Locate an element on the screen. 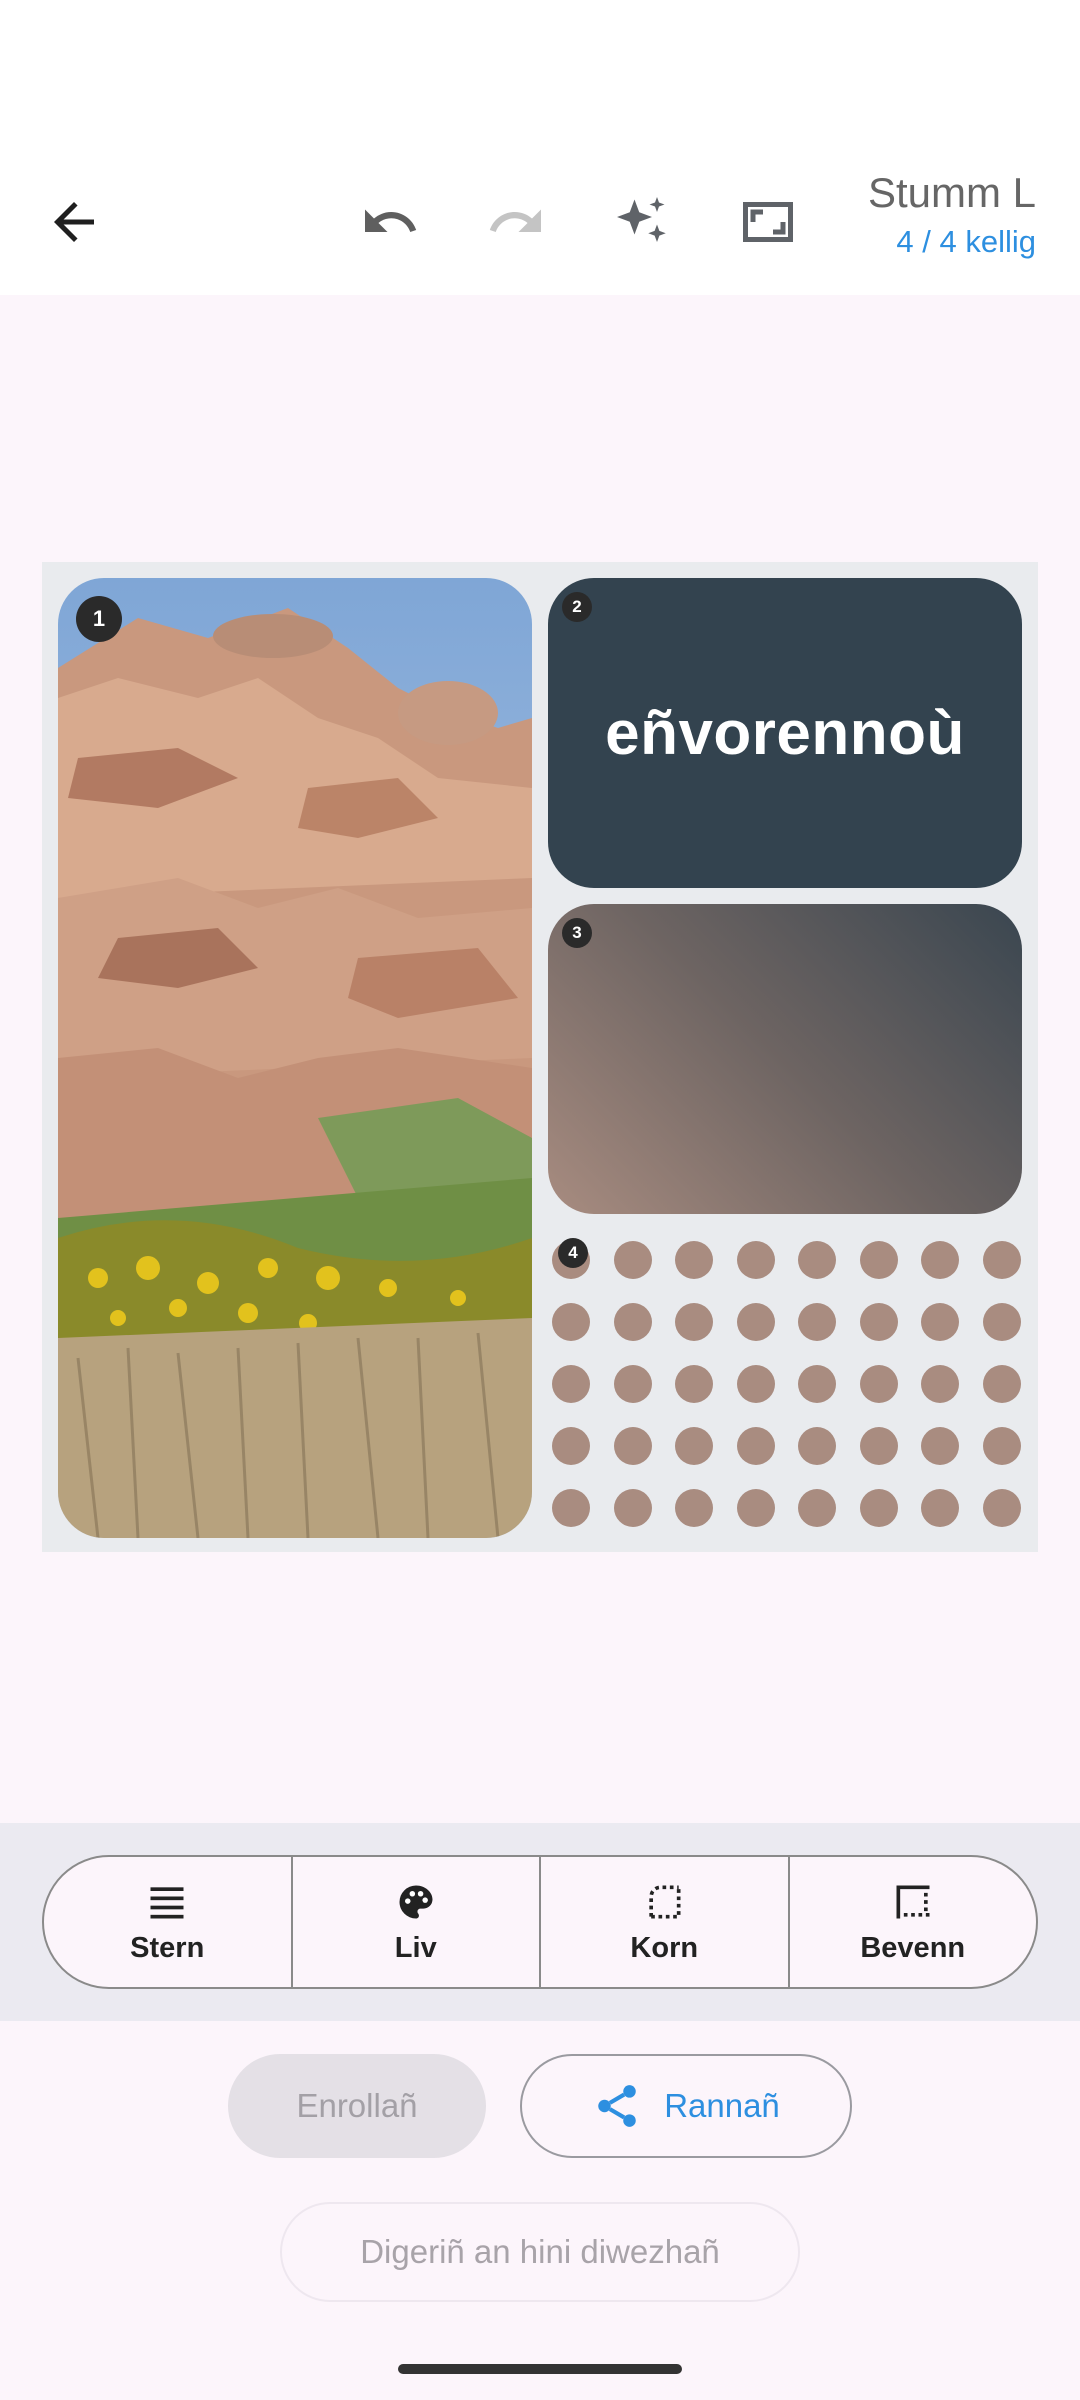  layout-title-block: Stumm L 4 / 4 kellig is located at coordinates (952, 215).